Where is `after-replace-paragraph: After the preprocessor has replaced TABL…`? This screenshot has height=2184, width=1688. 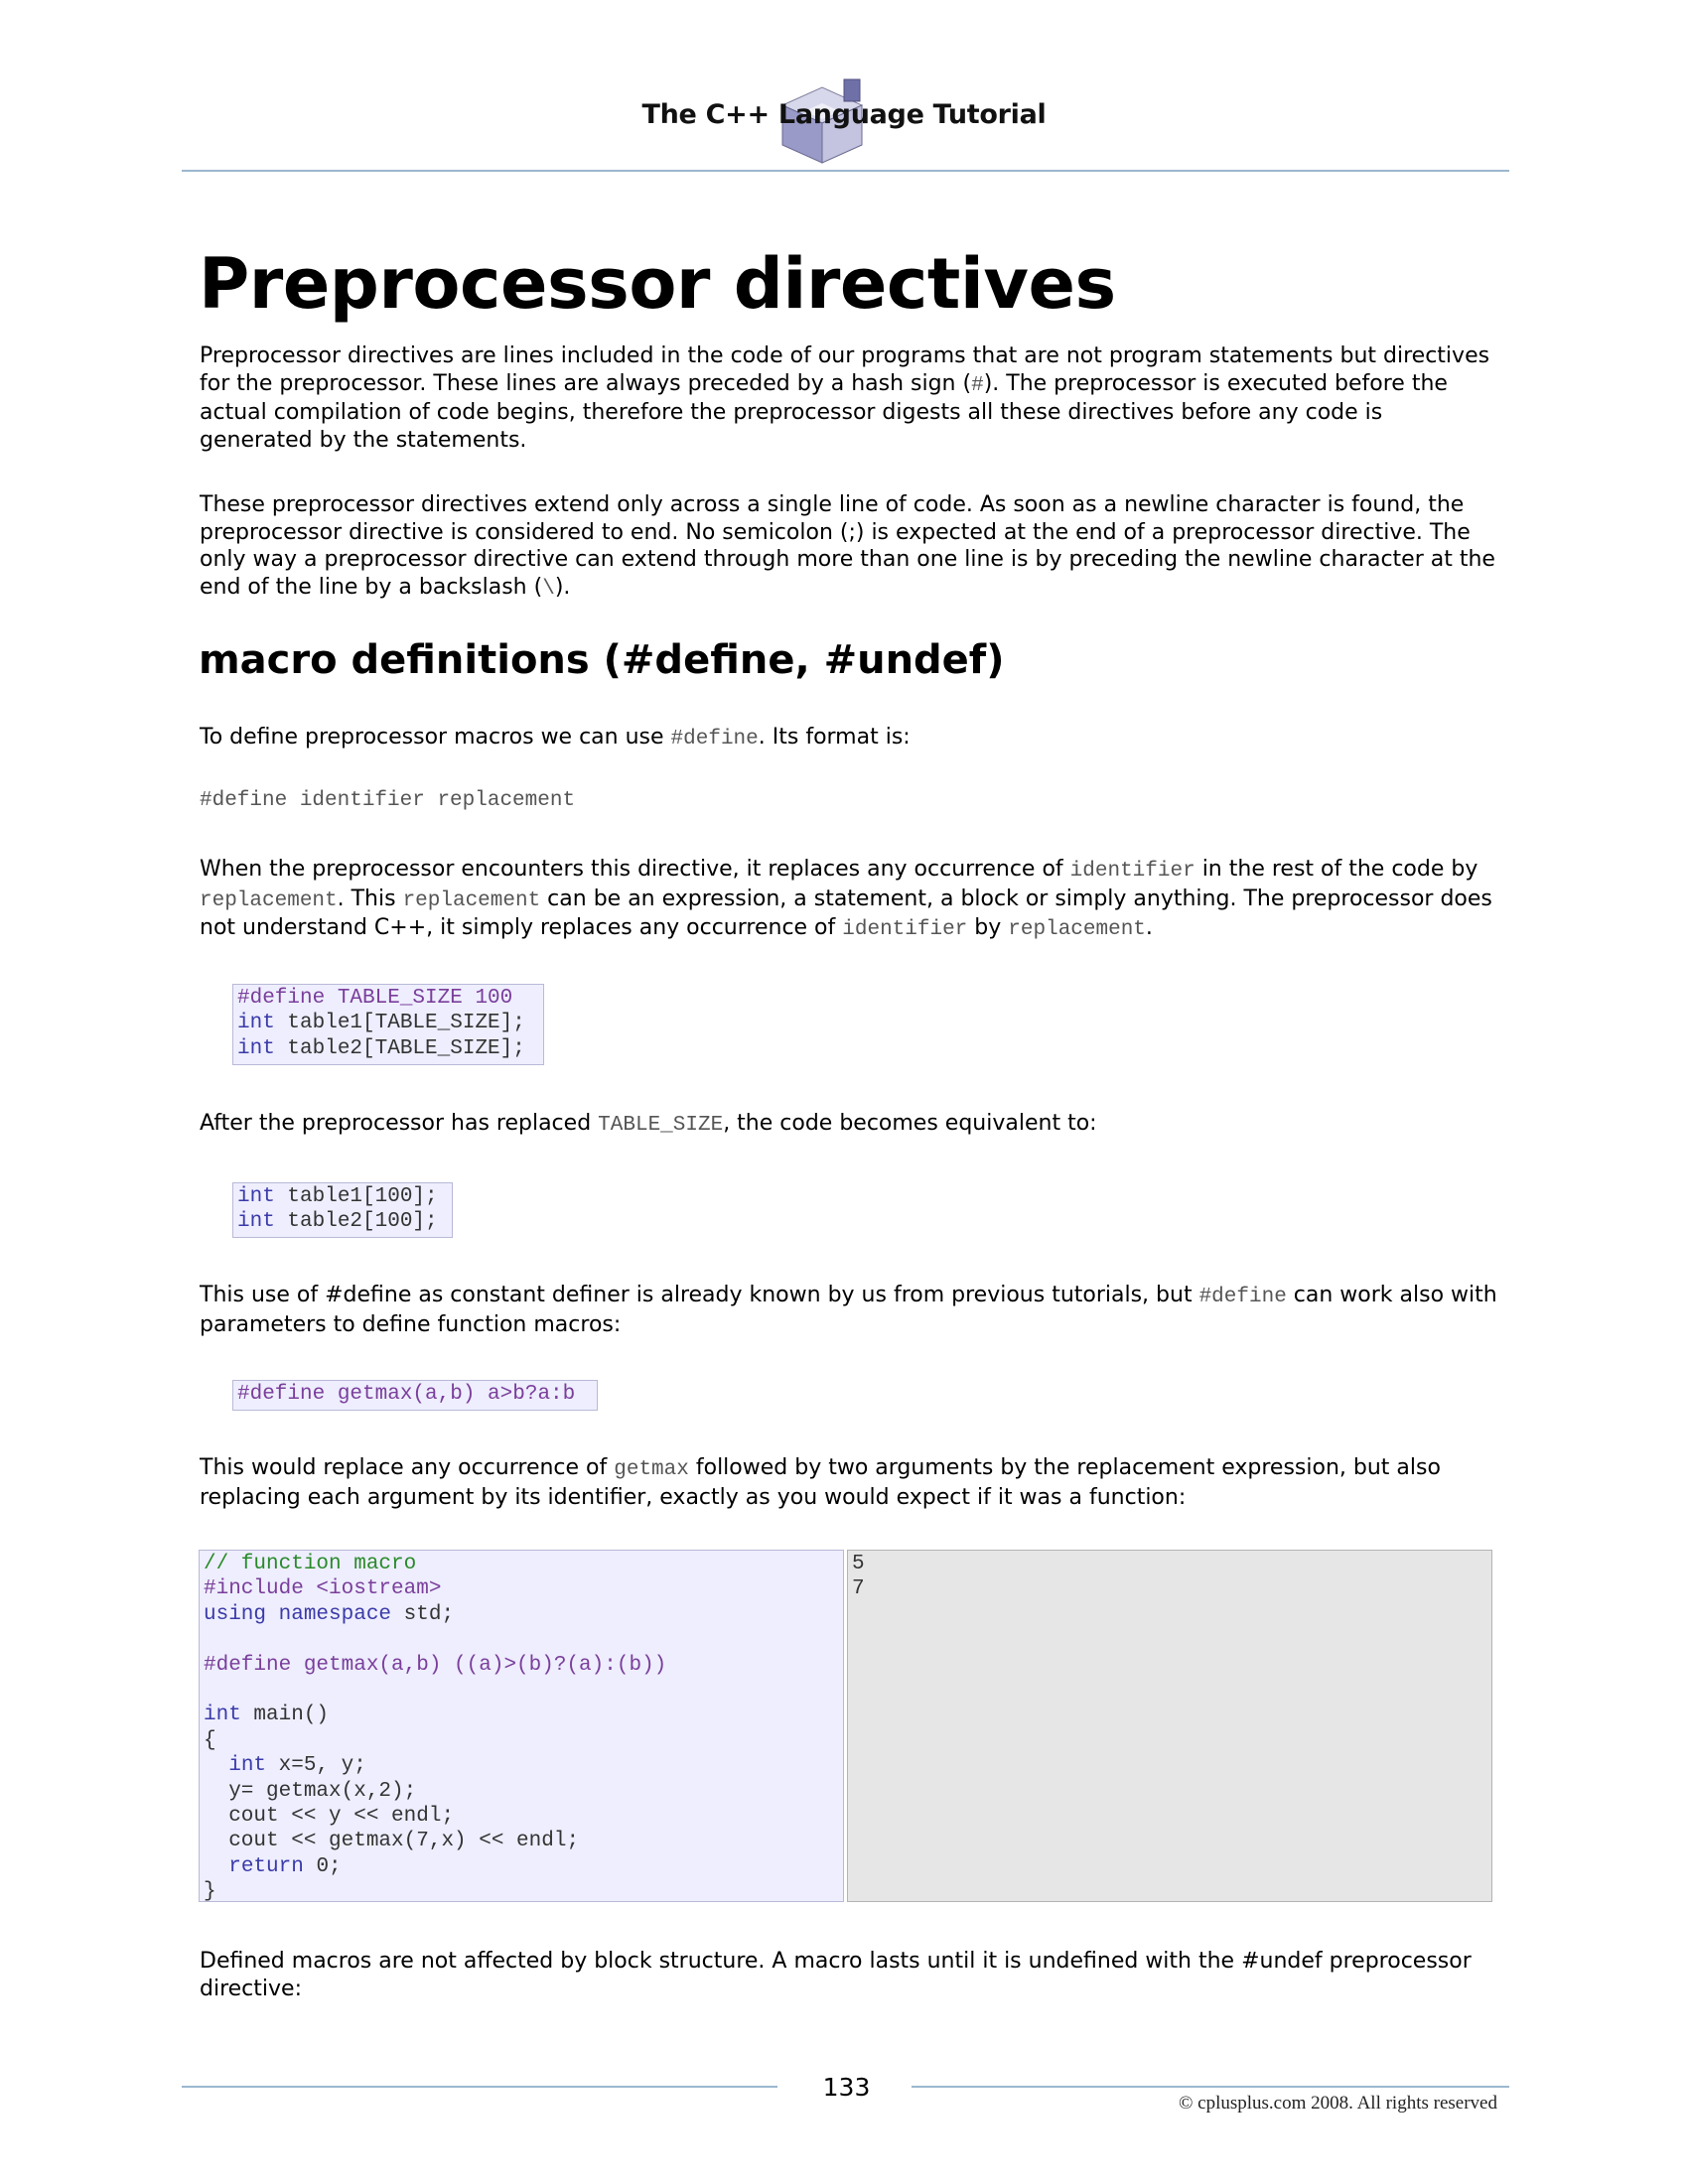
after-replace-paragraph: After the preprocessor has replaced TABL… is located at coordinates (648, 1124).